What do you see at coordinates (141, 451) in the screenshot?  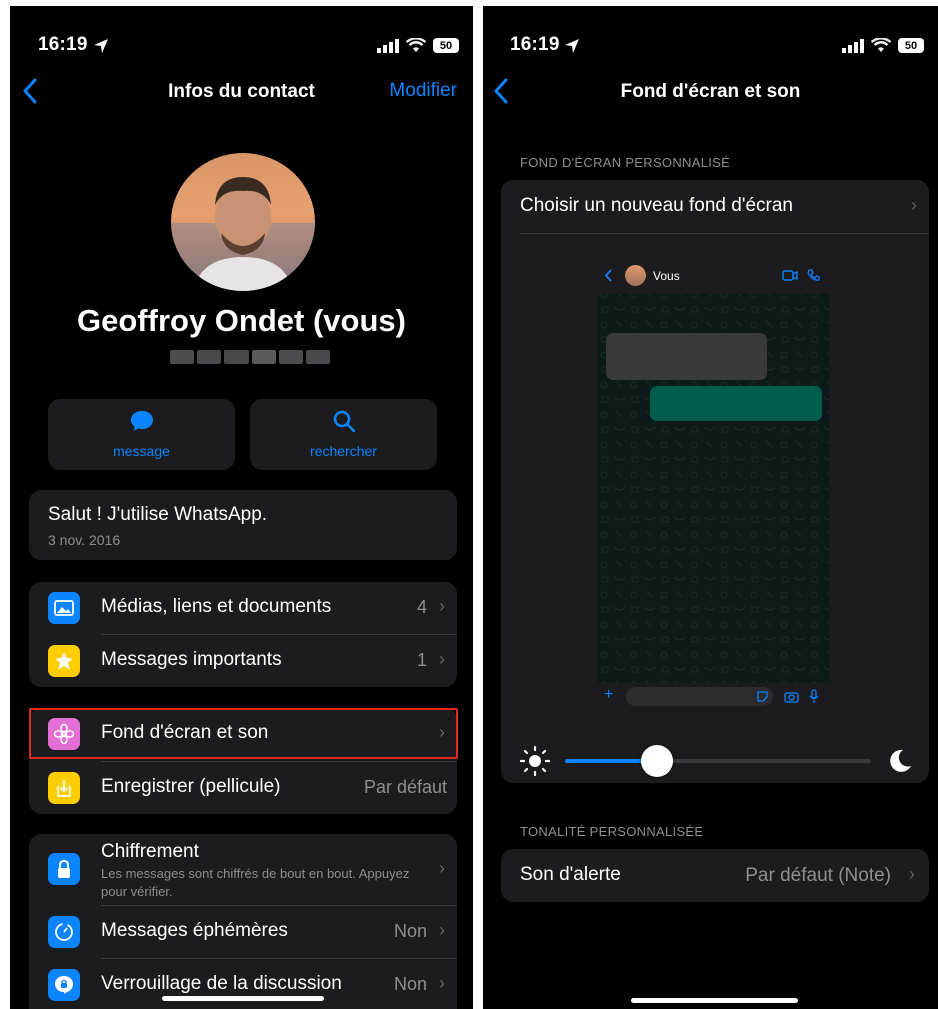 I see `message-action-label: message` at bounding box center [141, 451].